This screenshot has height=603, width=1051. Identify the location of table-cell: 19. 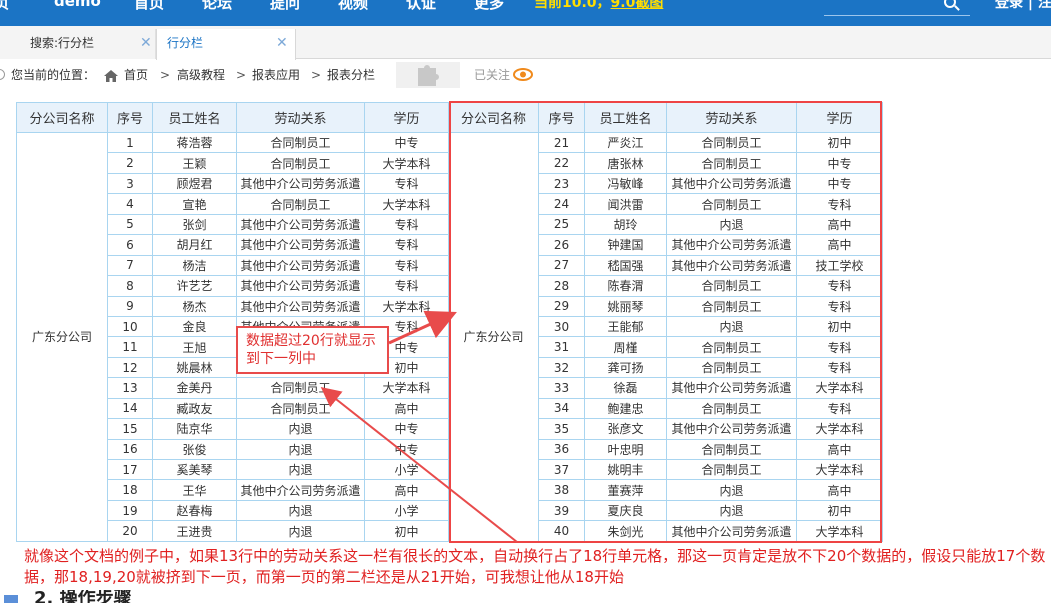
(130, 510).